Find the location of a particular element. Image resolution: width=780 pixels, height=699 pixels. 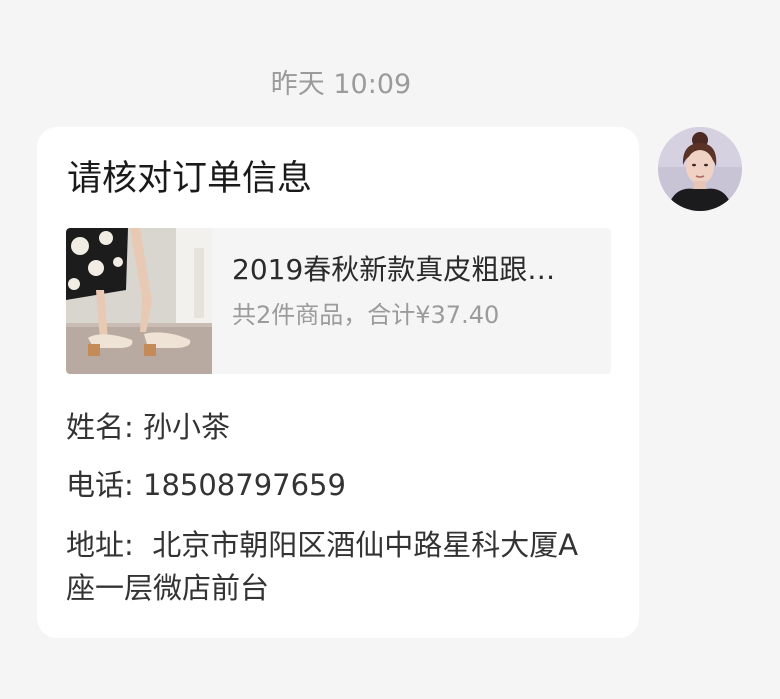

name-value: 孙小茶 is located at coordinates (187, 427).